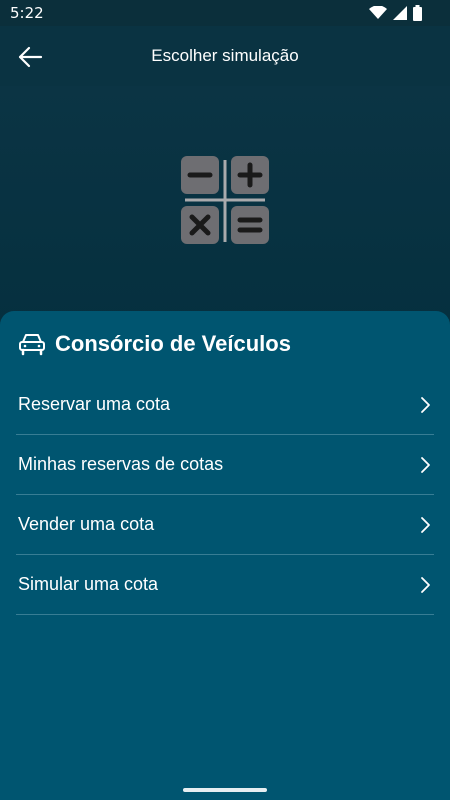 The width and height of the screenshot is (450, 800). I want to click on page-title: Escolher simulação, so click(225, 55).